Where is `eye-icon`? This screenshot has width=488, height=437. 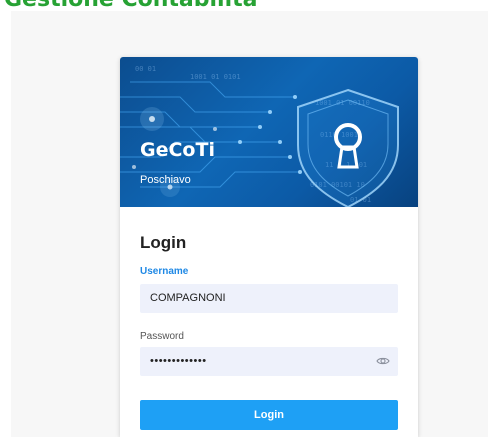 eye-icon is located at coordinates (383, 361).